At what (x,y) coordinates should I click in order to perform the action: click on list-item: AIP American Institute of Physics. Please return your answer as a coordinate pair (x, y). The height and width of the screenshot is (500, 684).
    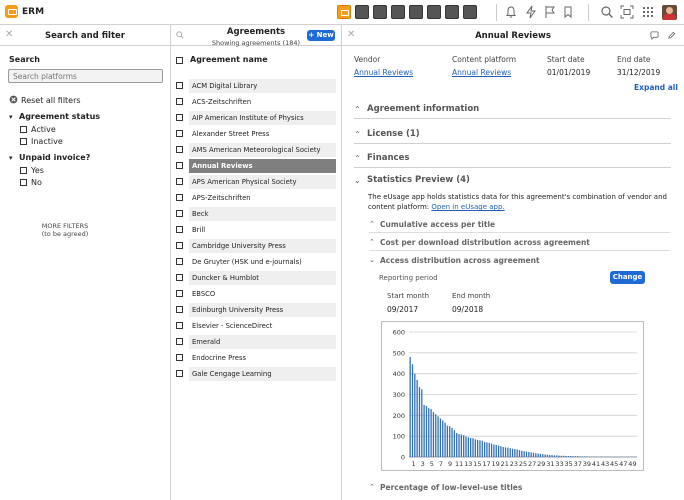
    Looking at the image, I should click on (256, 118).